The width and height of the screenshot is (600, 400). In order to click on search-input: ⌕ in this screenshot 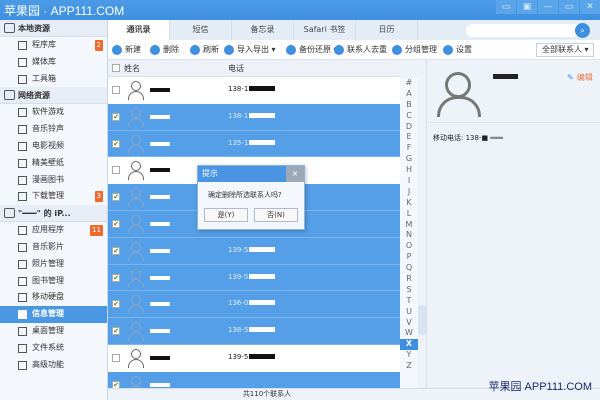, I will do `click(528, 30)`.